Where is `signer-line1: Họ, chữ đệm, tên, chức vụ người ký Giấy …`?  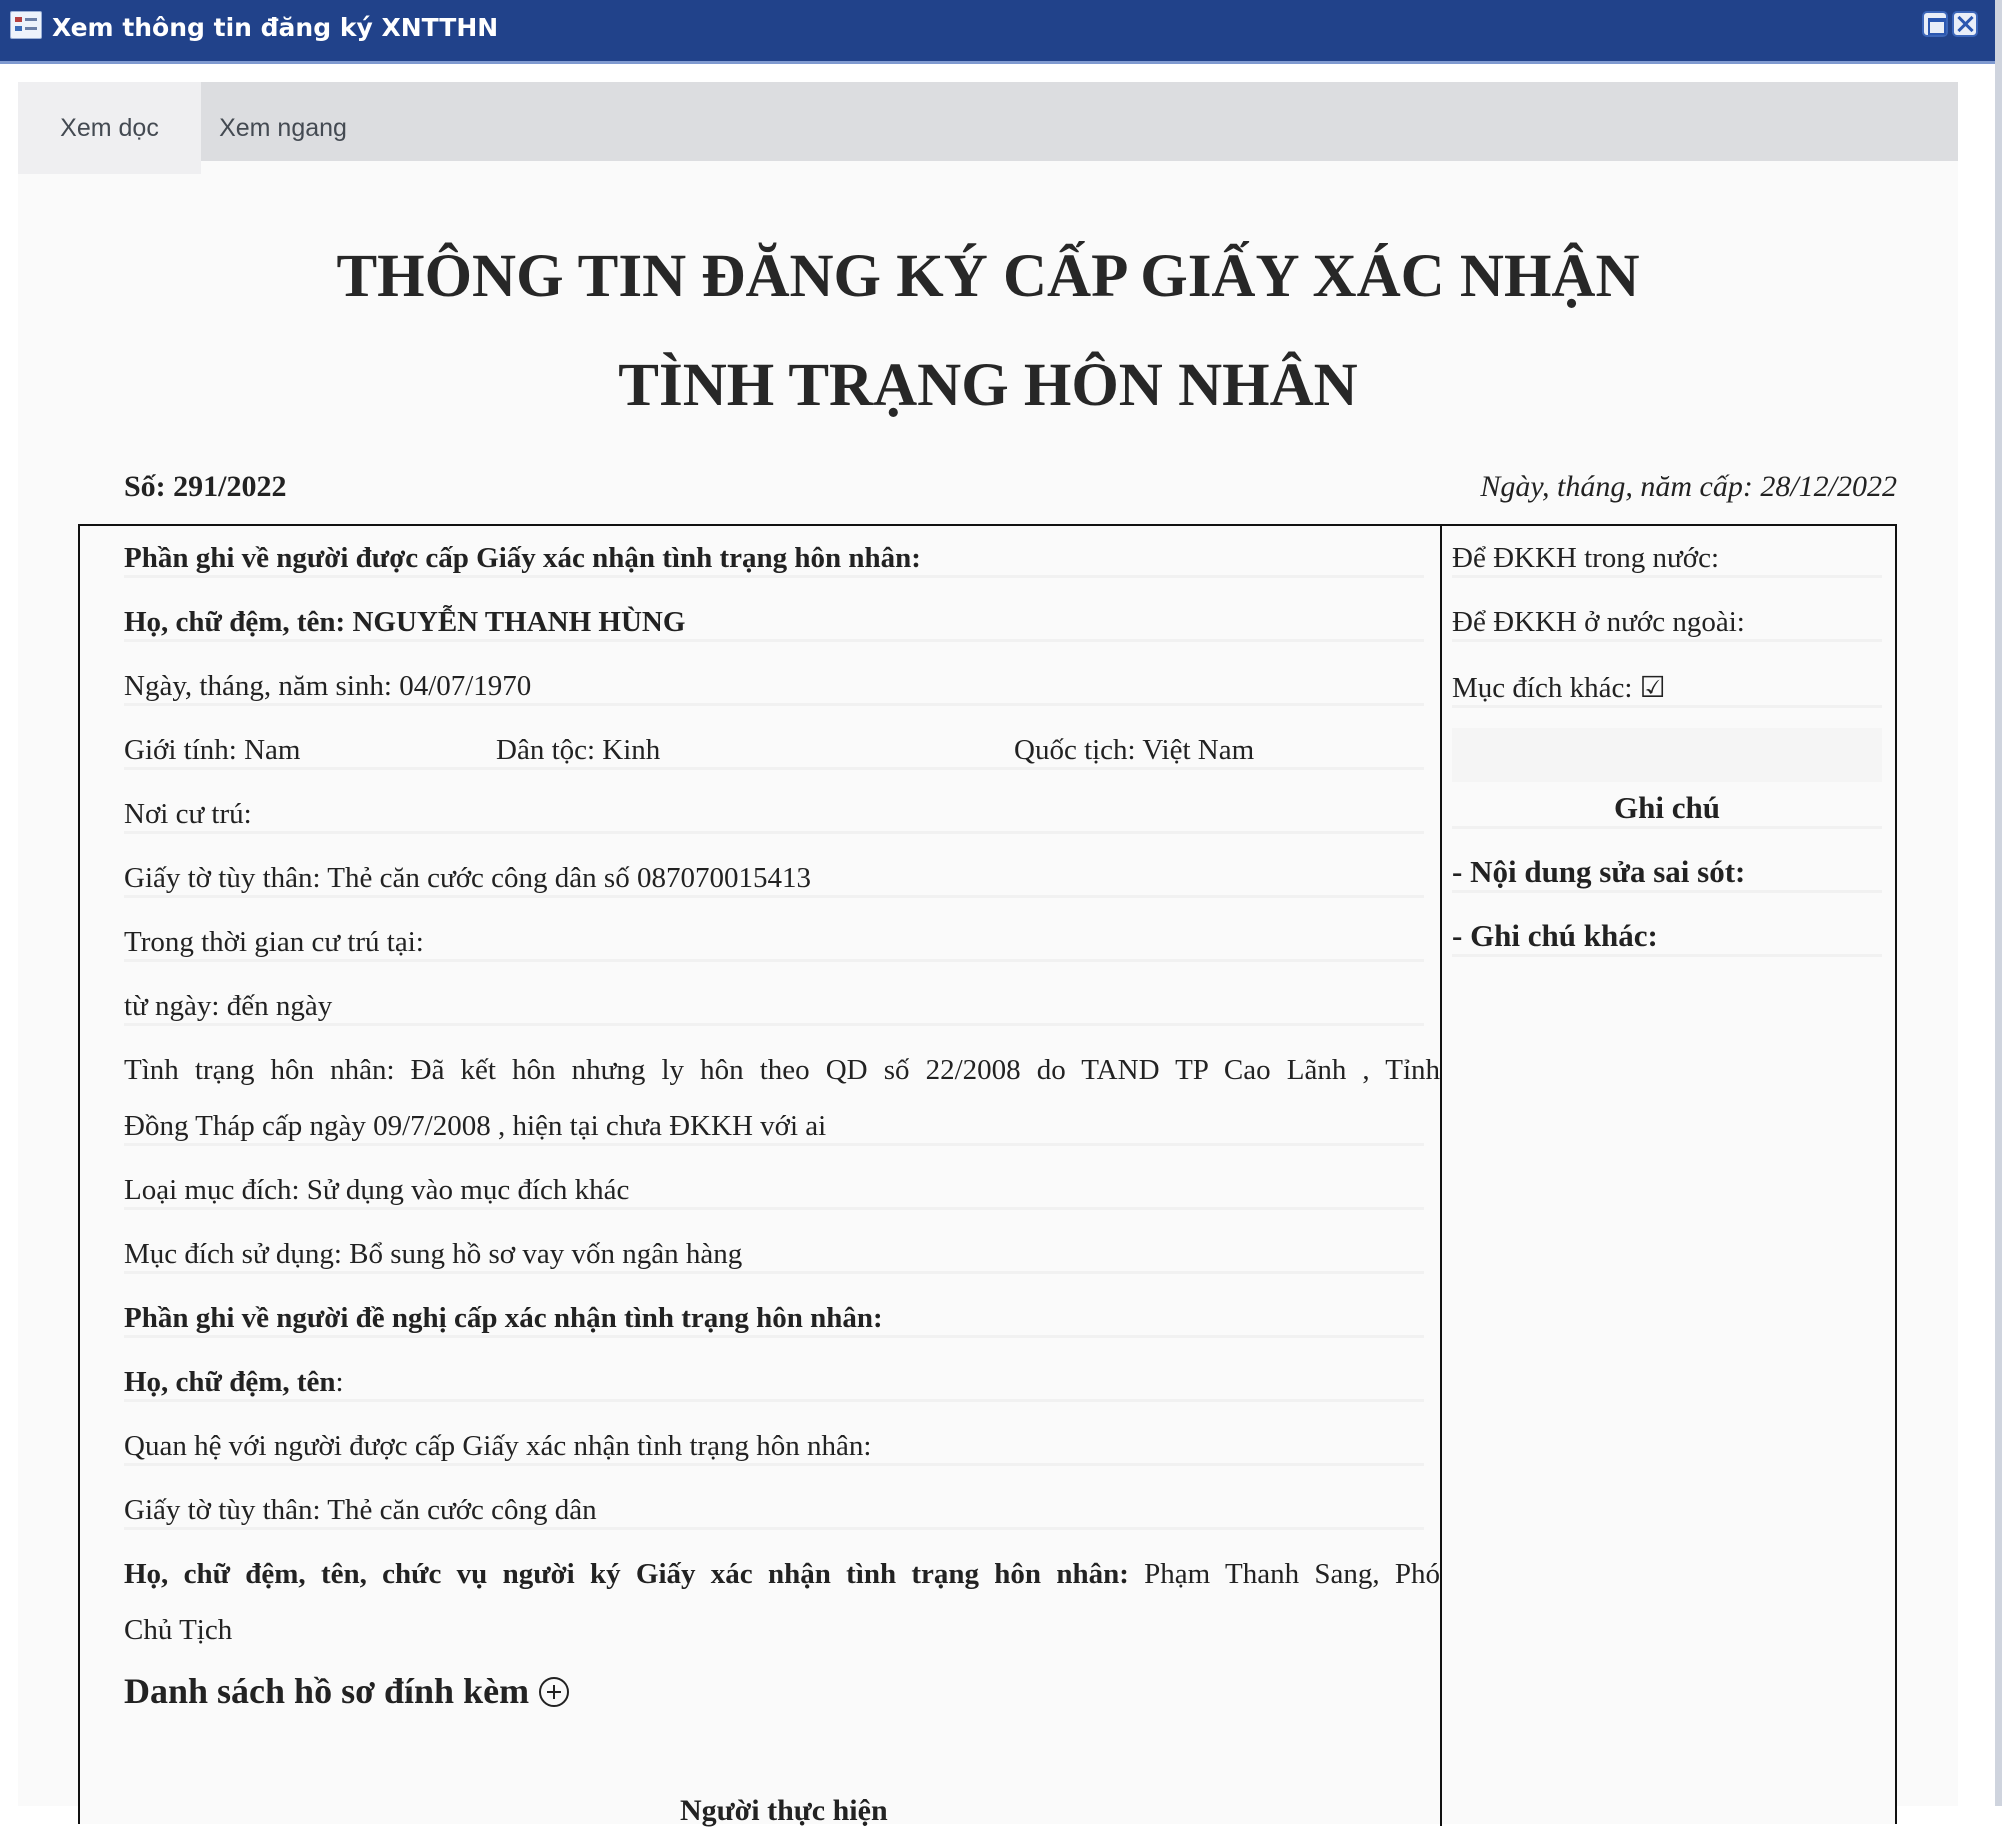 signer-line1: Họ, chữ đệm, tên, chức vụ người ký Giấy … is located at coordinates (782, 1574).